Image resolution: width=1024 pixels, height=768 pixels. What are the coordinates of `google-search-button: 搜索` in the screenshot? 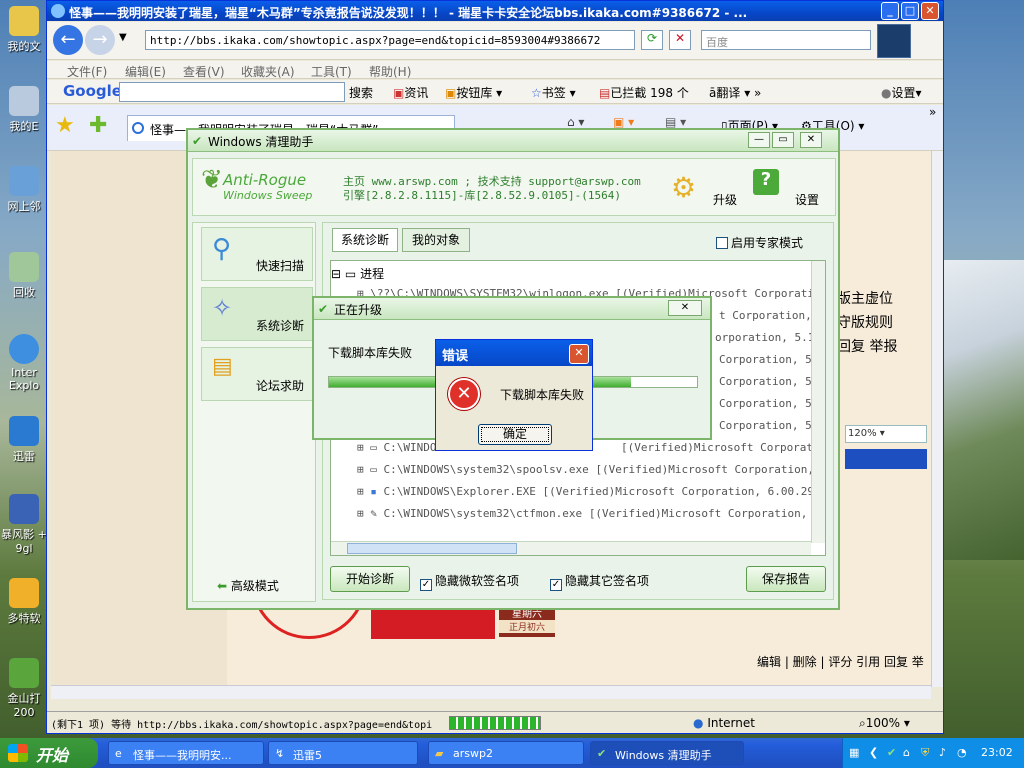 It's located at (361, 92).